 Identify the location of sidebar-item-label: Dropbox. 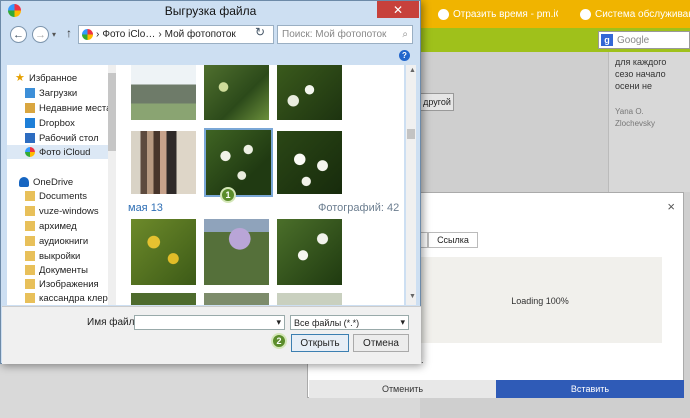
(57, 123).